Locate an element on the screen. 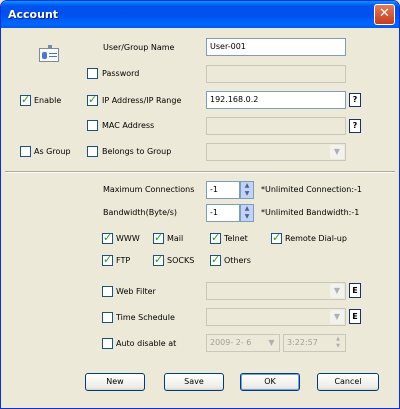 This screenshot has width=400, height=409. time-spinner: ▲ ▼ is located at coordinates (338, 343).